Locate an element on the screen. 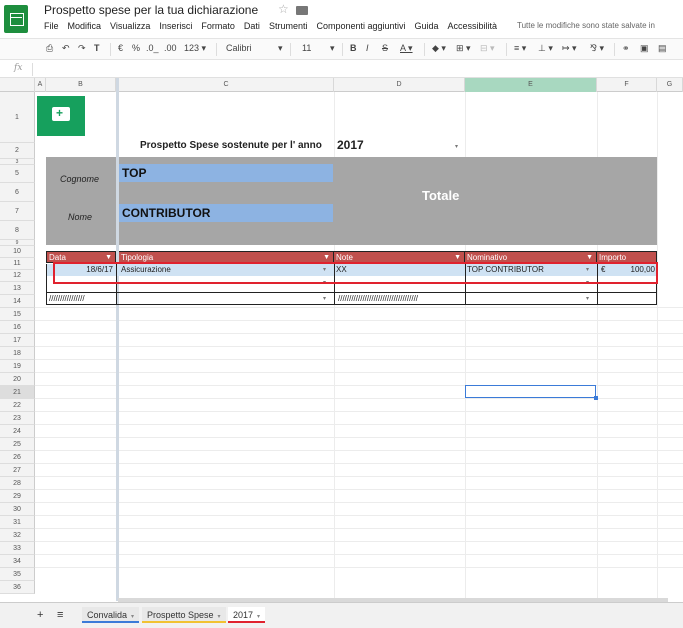  row-header: 35 is located at coordinates (17, 574).